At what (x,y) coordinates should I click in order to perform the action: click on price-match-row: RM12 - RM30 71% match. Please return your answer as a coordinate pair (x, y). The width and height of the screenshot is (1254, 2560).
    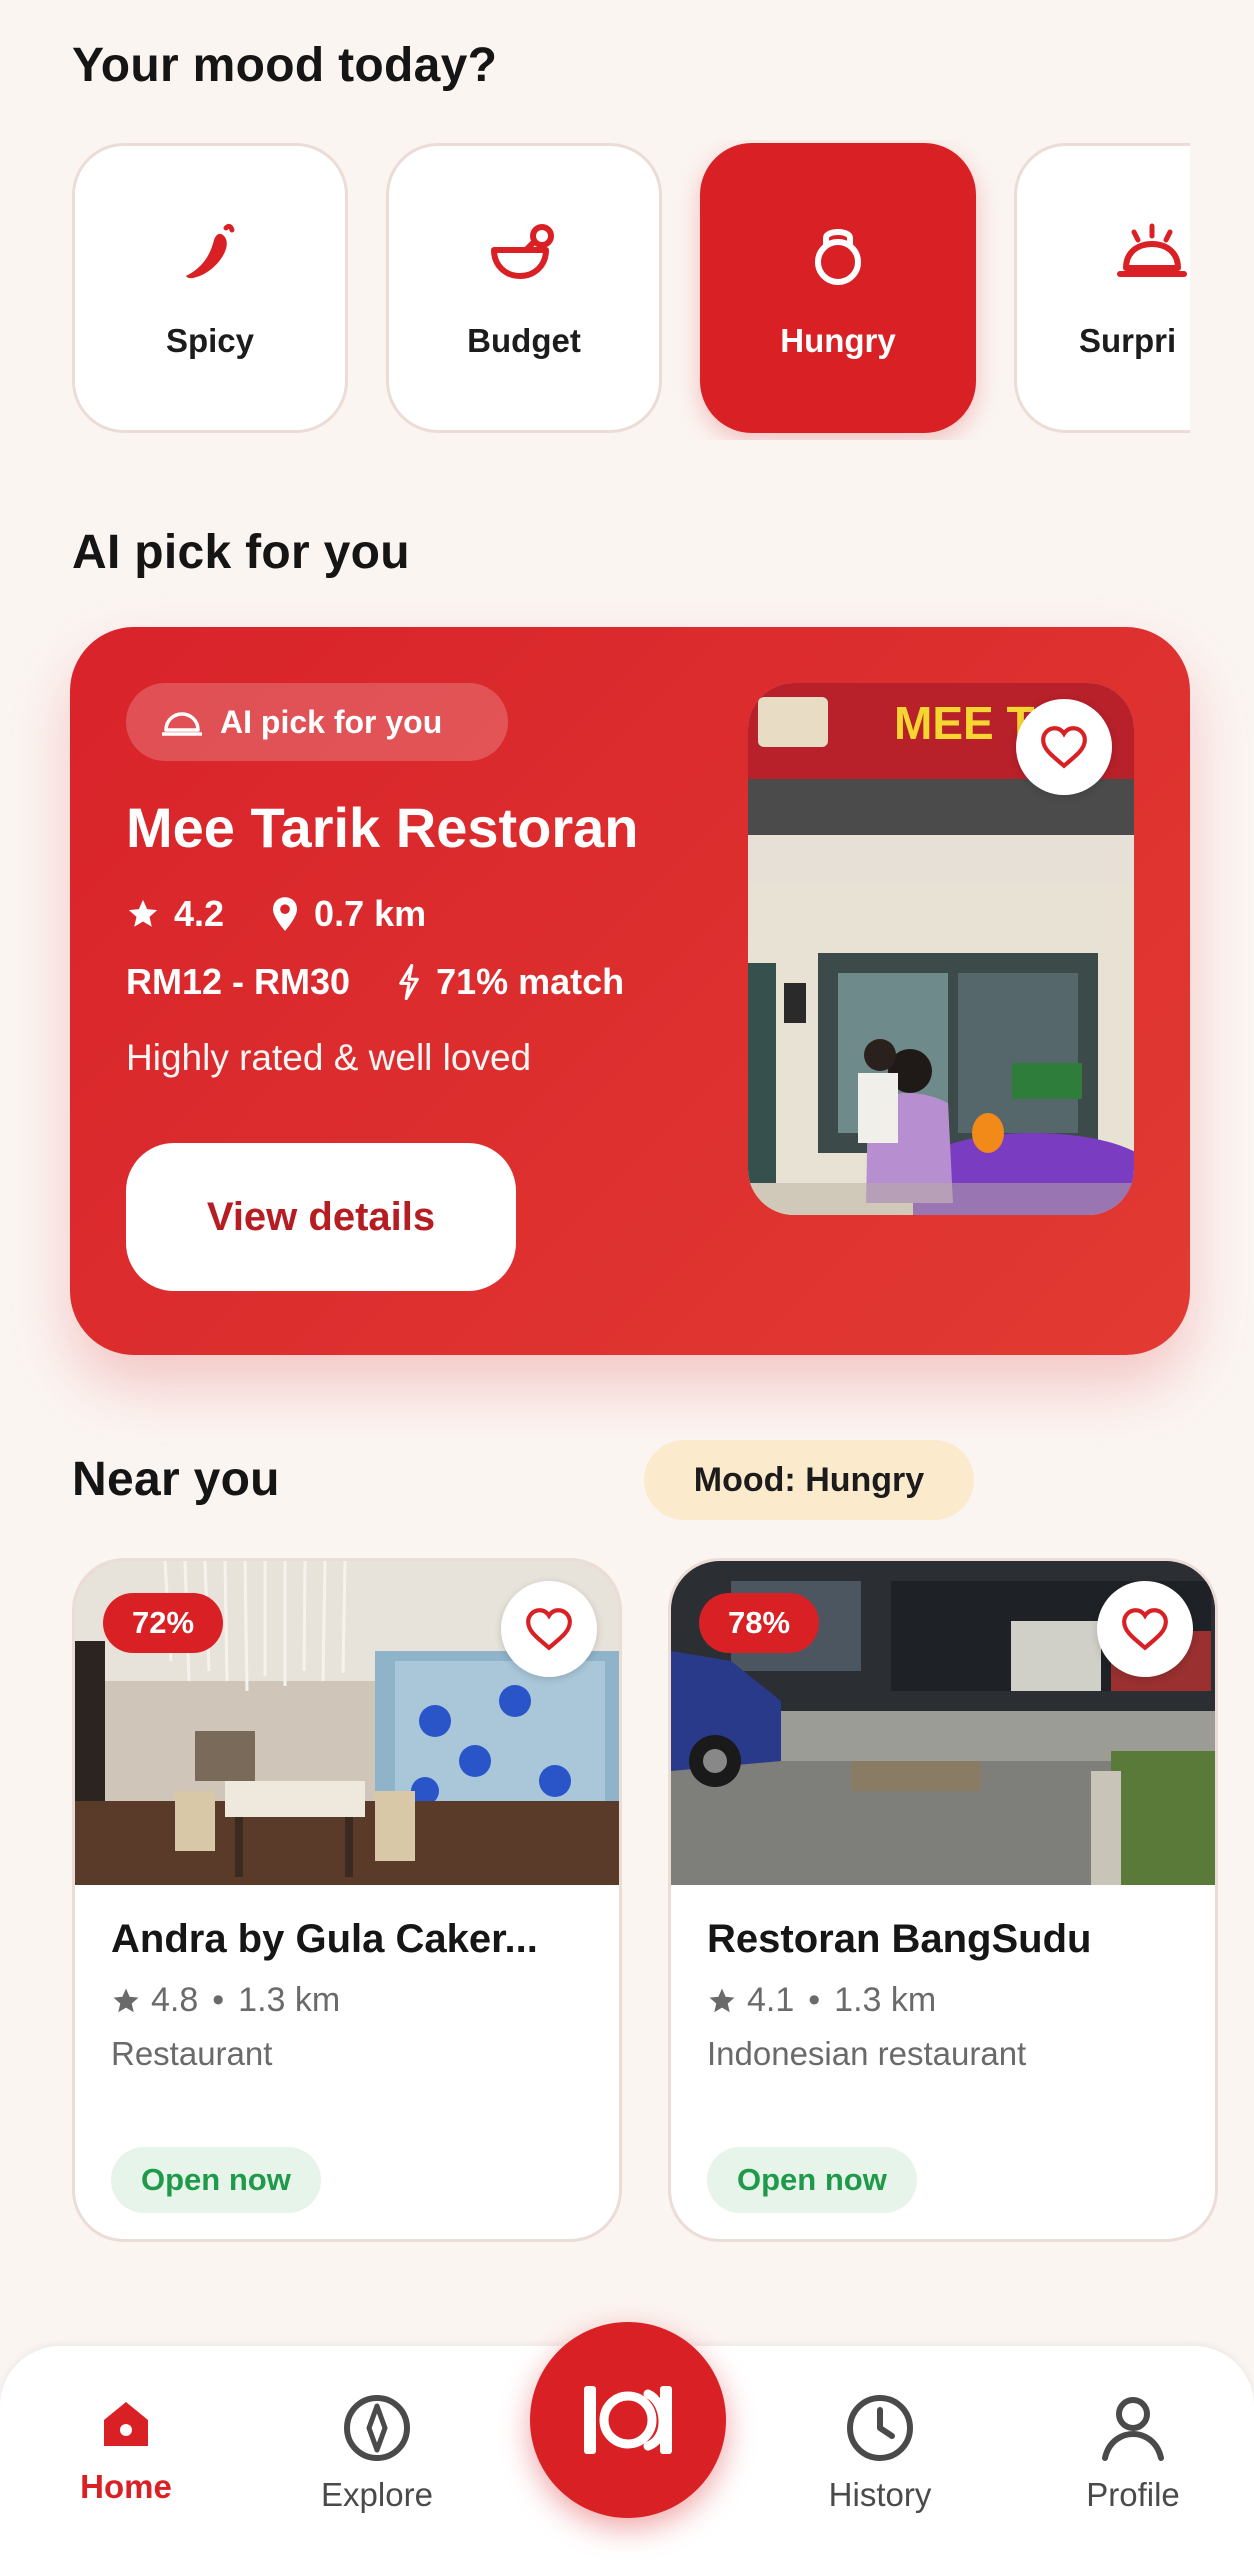
    Looking at the image, I should click on (375, 982).